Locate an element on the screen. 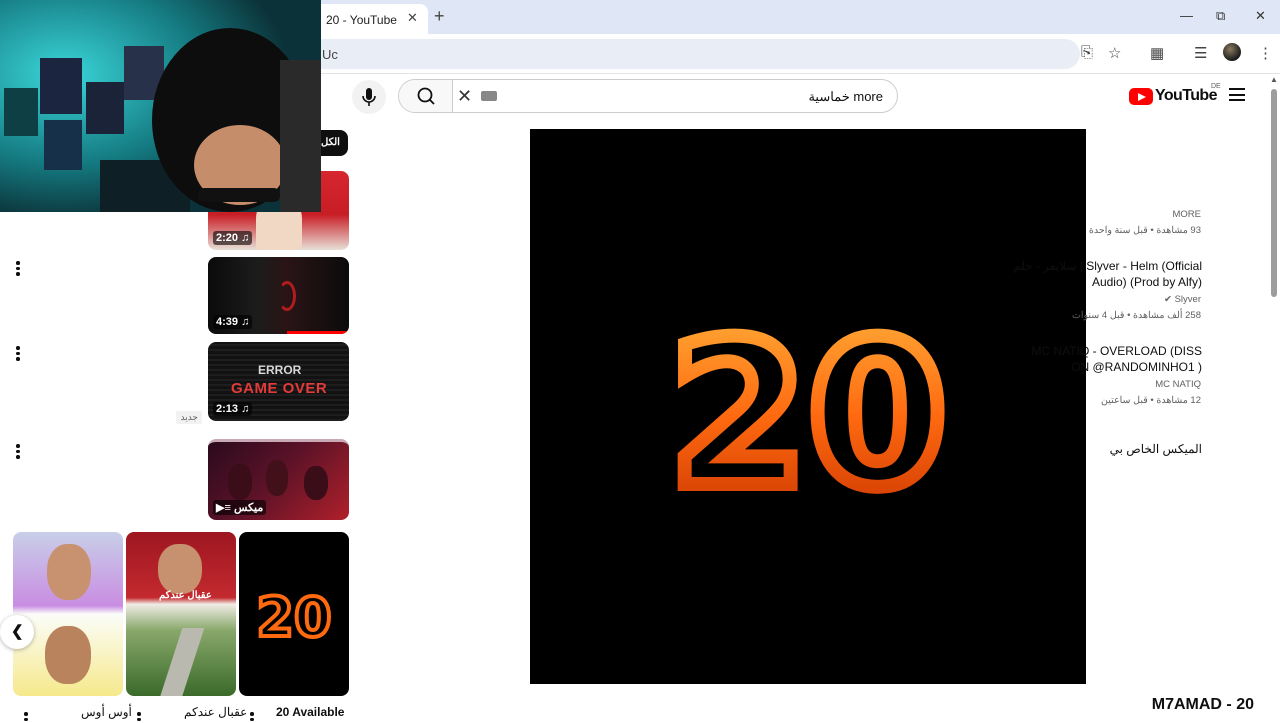  short-thumbnail-text: عقبال عندكم is located at coordinates (185, 595).